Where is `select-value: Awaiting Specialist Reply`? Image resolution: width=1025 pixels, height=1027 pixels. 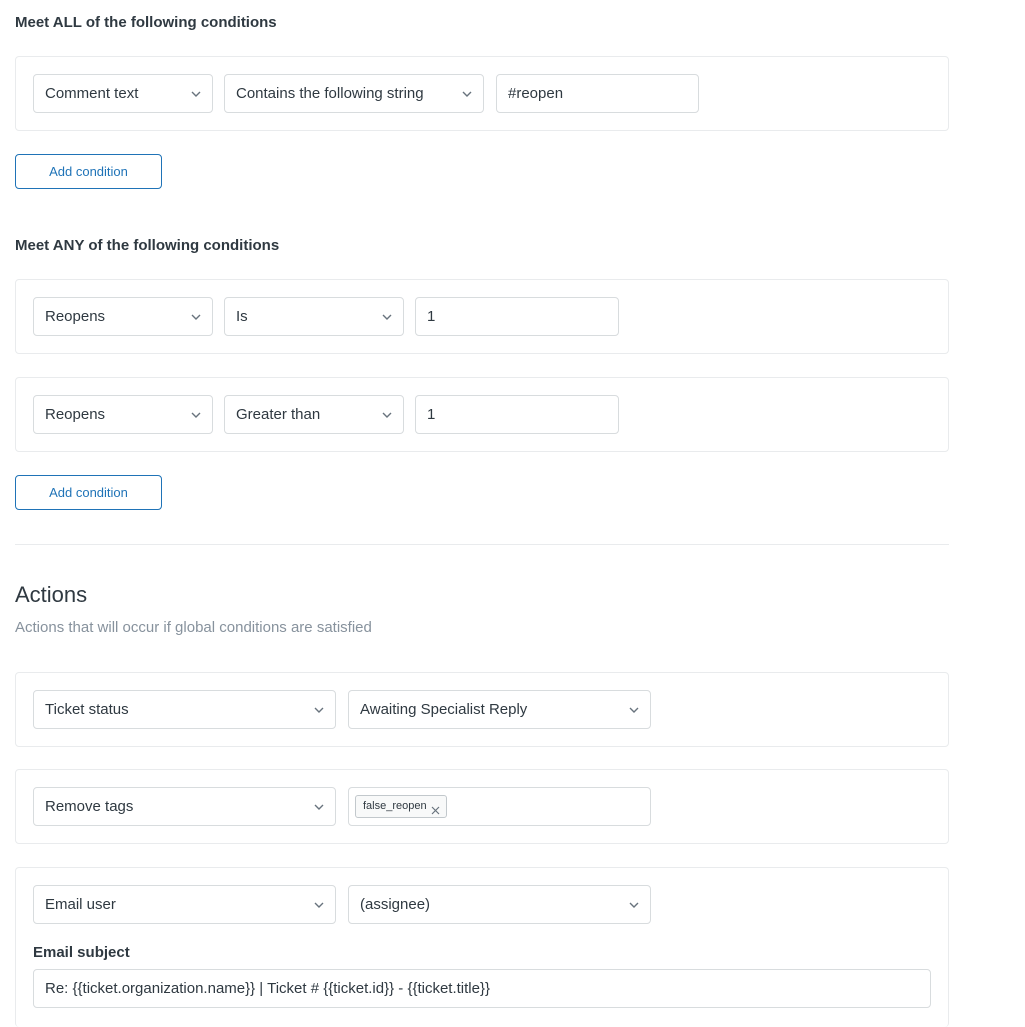 select-value: Awaiting Specialist Reply is located at coordinates (444, 709).